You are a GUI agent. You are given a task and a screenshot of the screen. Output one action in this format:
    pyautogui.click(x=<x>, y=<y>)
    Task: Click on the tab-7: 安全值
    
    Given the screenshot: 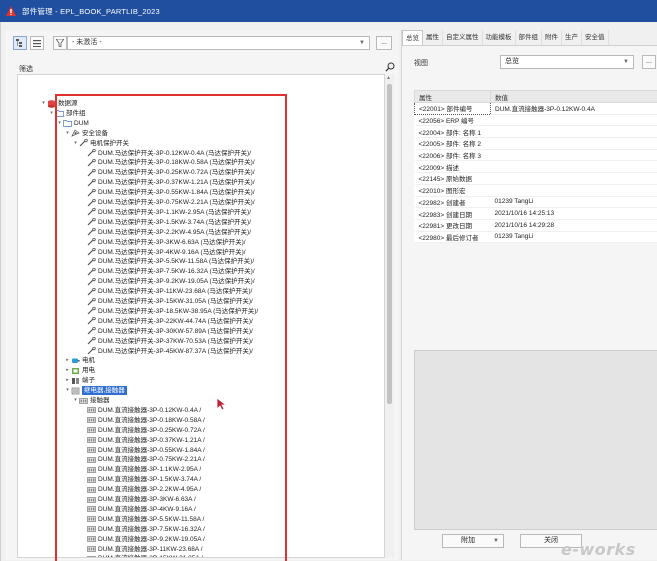 What is the action you would take?
    pyautogui.click(x=595, y=37)
    